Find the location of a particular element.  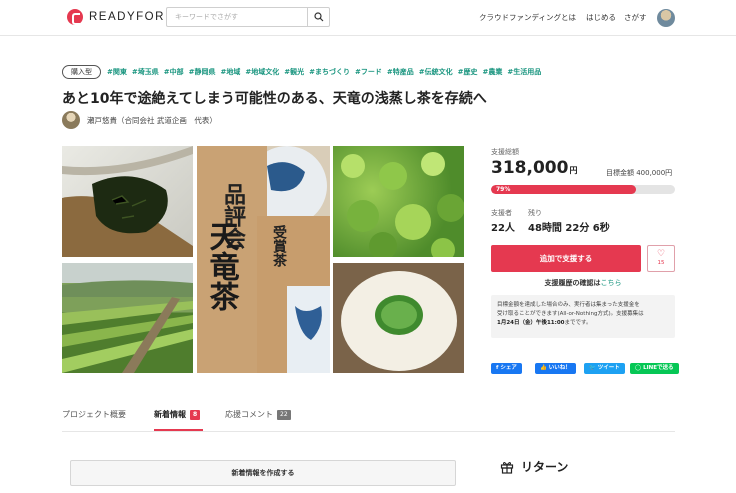

amount-unit: 円 is located at coordinates (573, 170).